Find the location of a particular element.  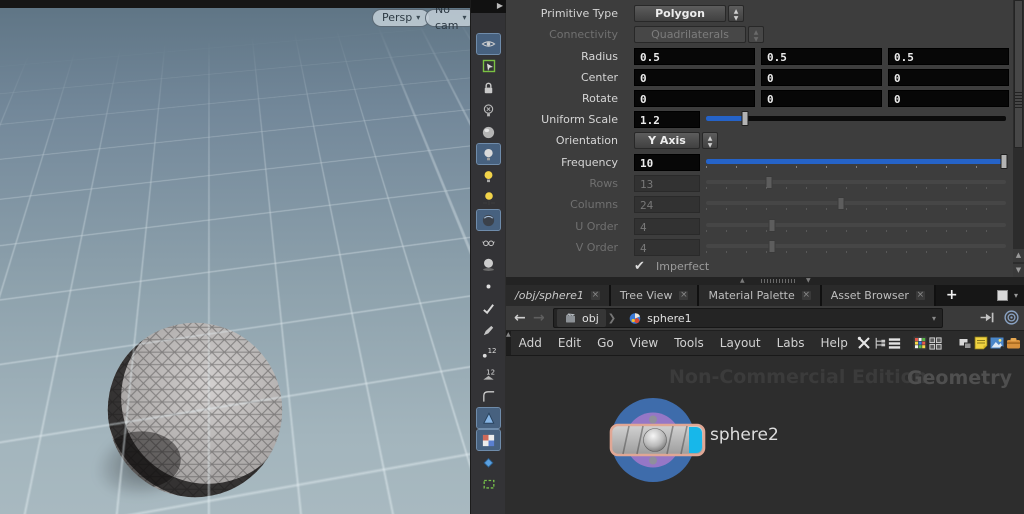

node-display-flag is located at coordinates (695, 440).